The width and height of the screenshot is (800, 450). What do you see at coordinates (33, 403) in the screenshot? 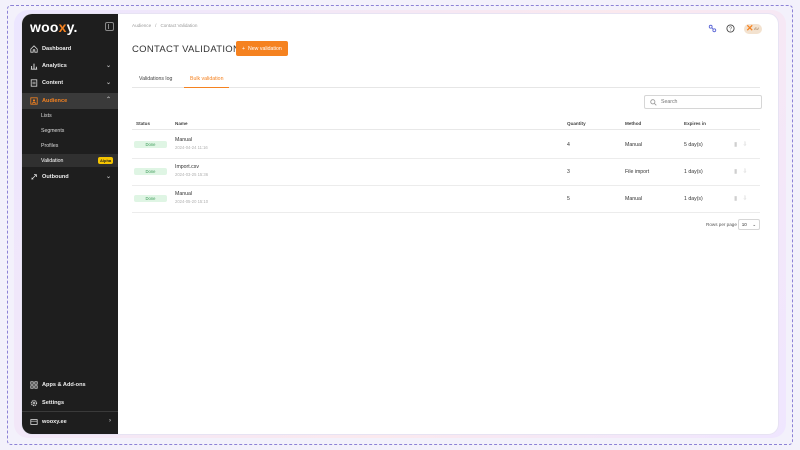
I see `gear-icon` at bounding box center [33, 403].